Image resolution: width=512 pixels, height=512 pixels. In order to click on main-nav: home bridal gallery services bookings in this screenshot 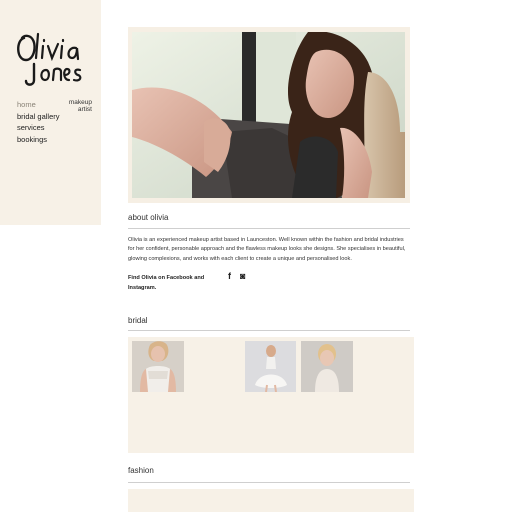, I will do `click(38, 122)`.